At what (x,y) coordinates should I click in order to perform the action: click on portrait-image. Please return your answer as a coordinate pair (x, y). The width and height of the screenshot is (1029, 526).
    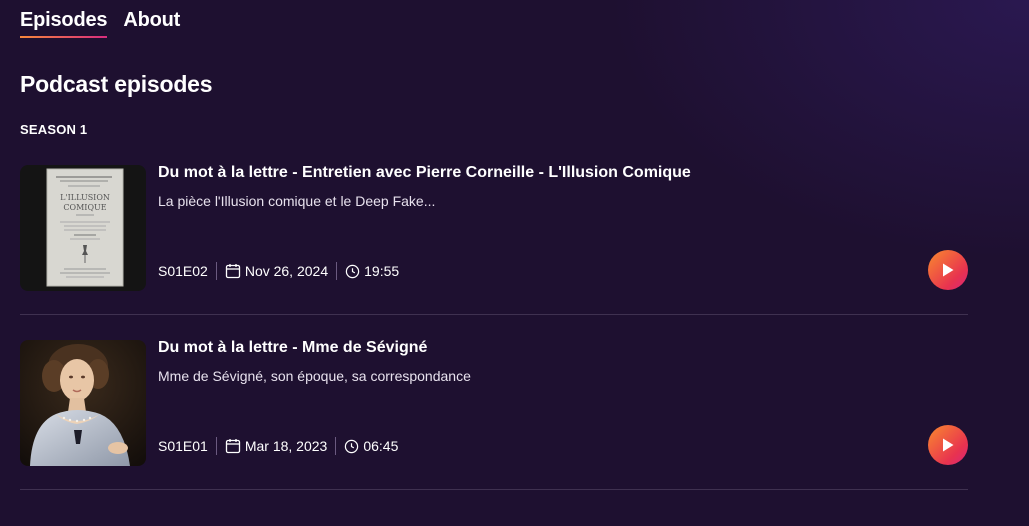
    Looking at the image, I should click on (83, 403).